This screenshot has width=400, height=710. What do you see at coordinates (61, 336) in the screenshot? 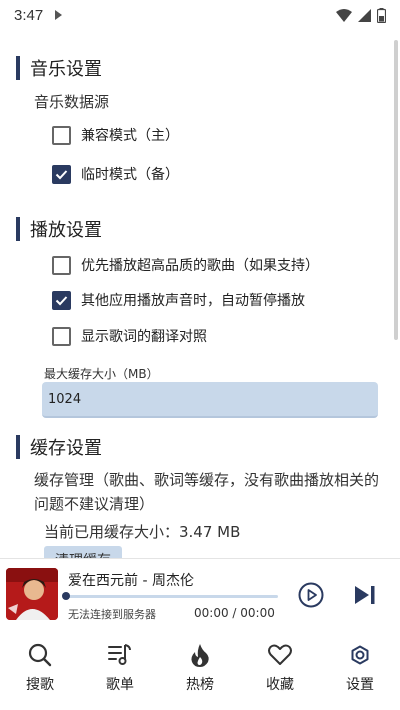
I see `checkbox-lyric-translation` at bounding box center [61, 336].